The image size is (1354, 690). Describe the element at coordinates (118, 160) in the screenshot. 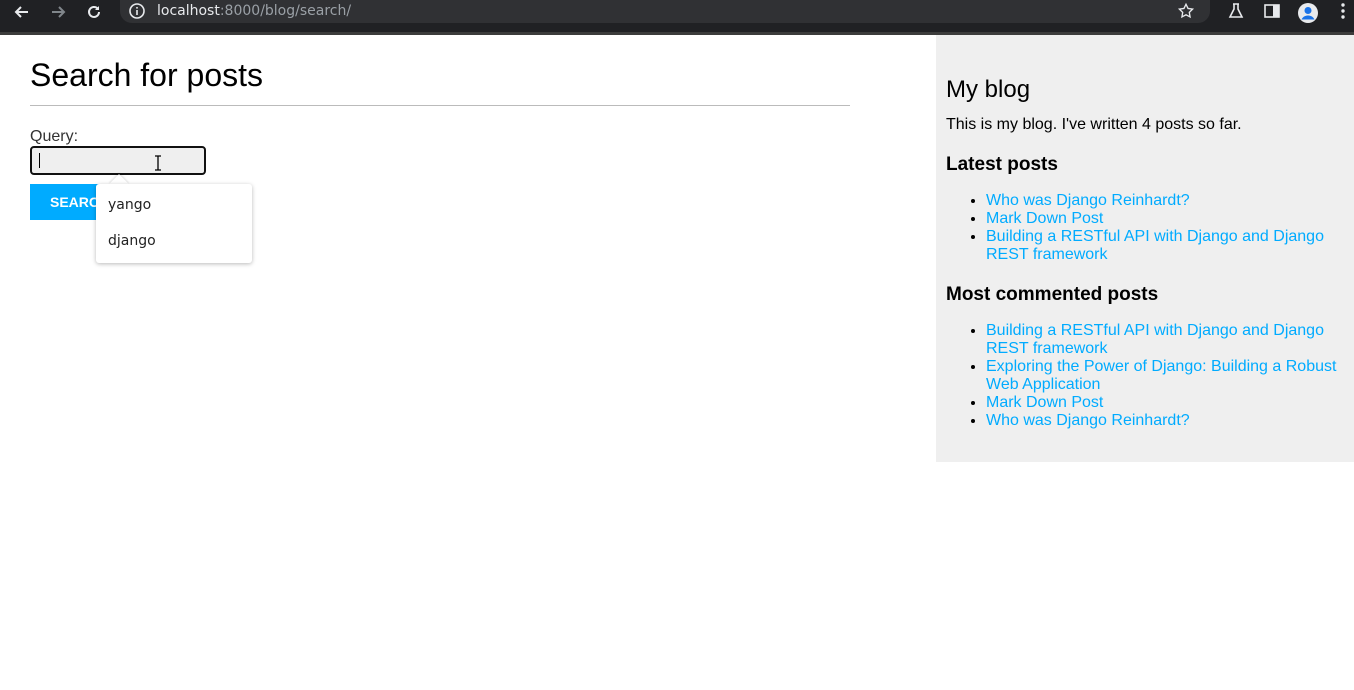

I see `query-input` at that location.